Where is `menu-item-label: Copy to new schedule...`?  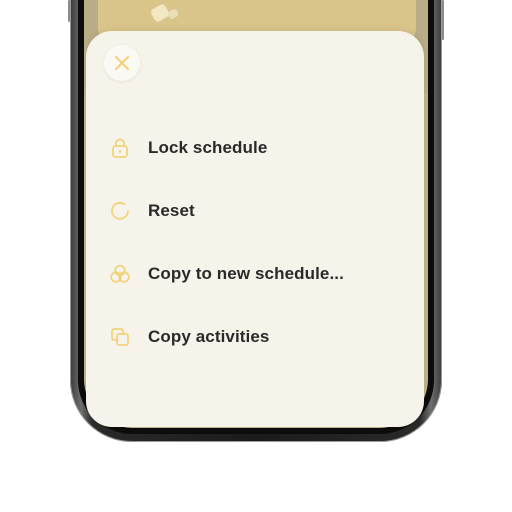
menu-item-label: Copy to new schedule... is located at coordinates (246, 273).